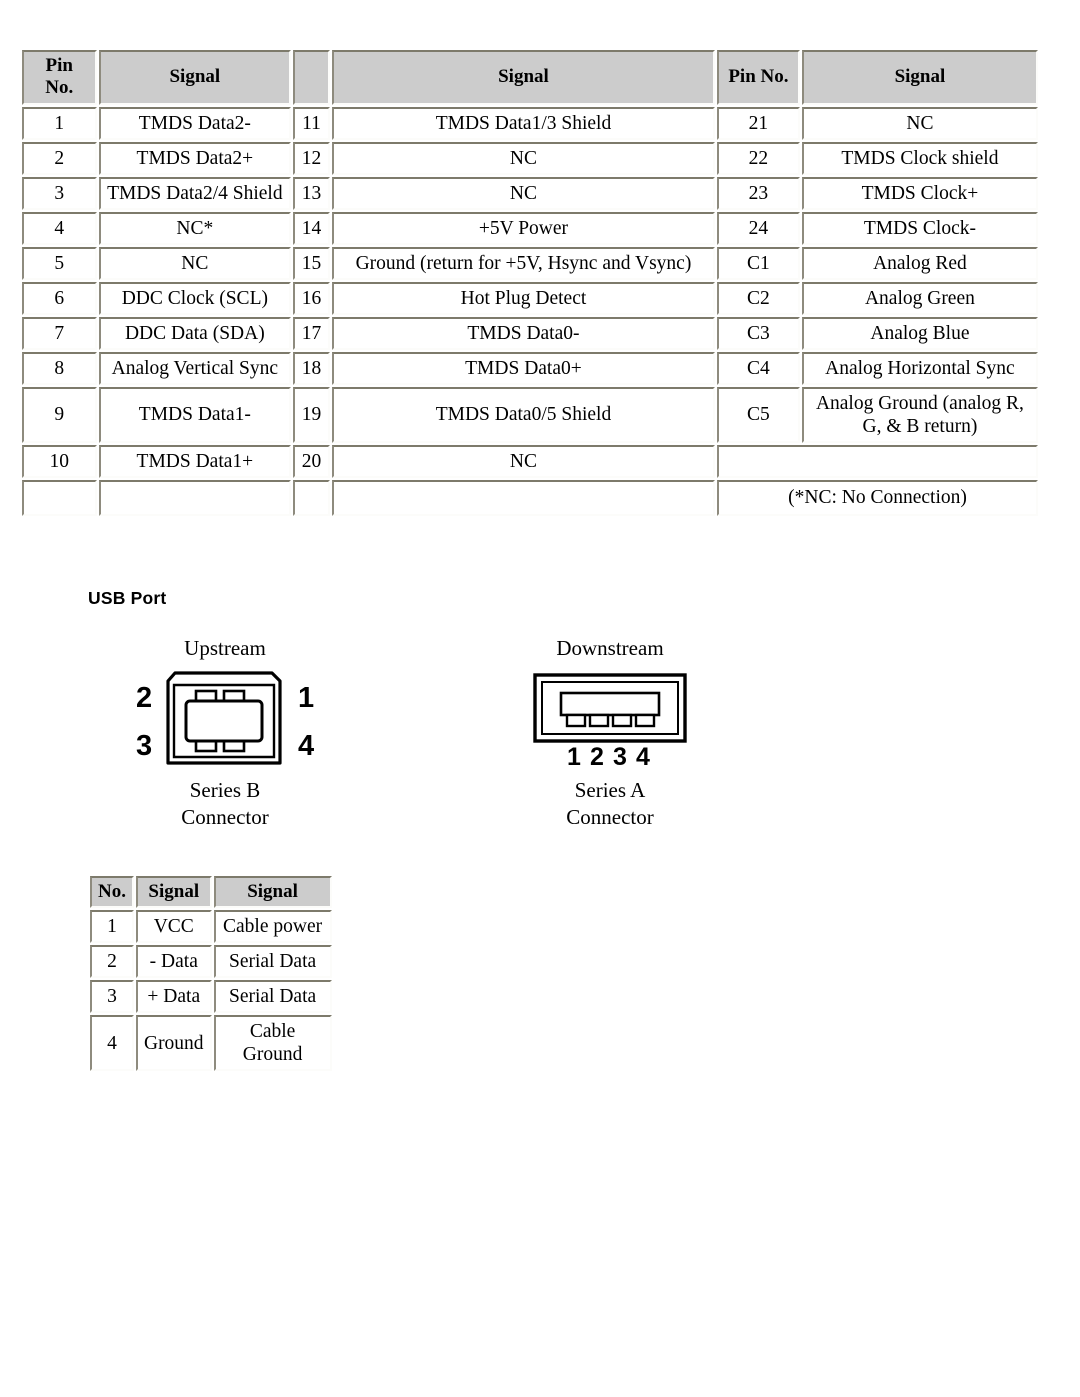 This screenshot has width=1080, height=1397. I want to click on signal-right: Analog Green, so click(919, 298).